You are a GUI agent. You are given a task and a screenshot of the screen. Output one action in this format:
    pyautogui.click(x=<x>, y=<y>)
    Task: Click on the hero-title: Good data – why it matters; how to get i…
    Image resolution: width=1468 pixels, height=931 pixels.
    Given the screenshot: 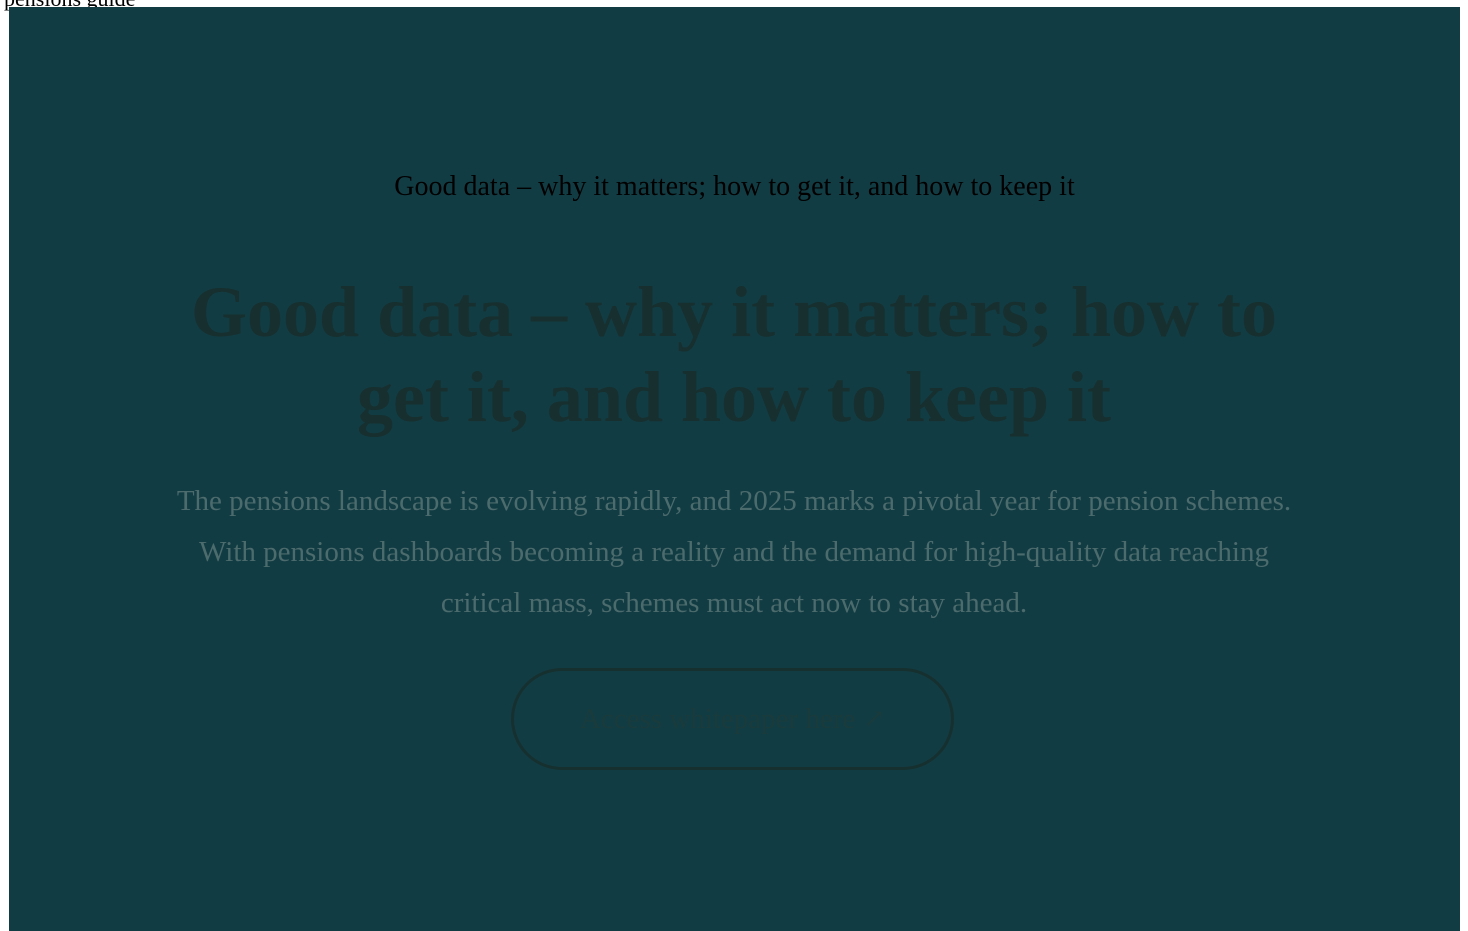 What is the action you would take?
    pyautogui.click(x=734, y=354)
    